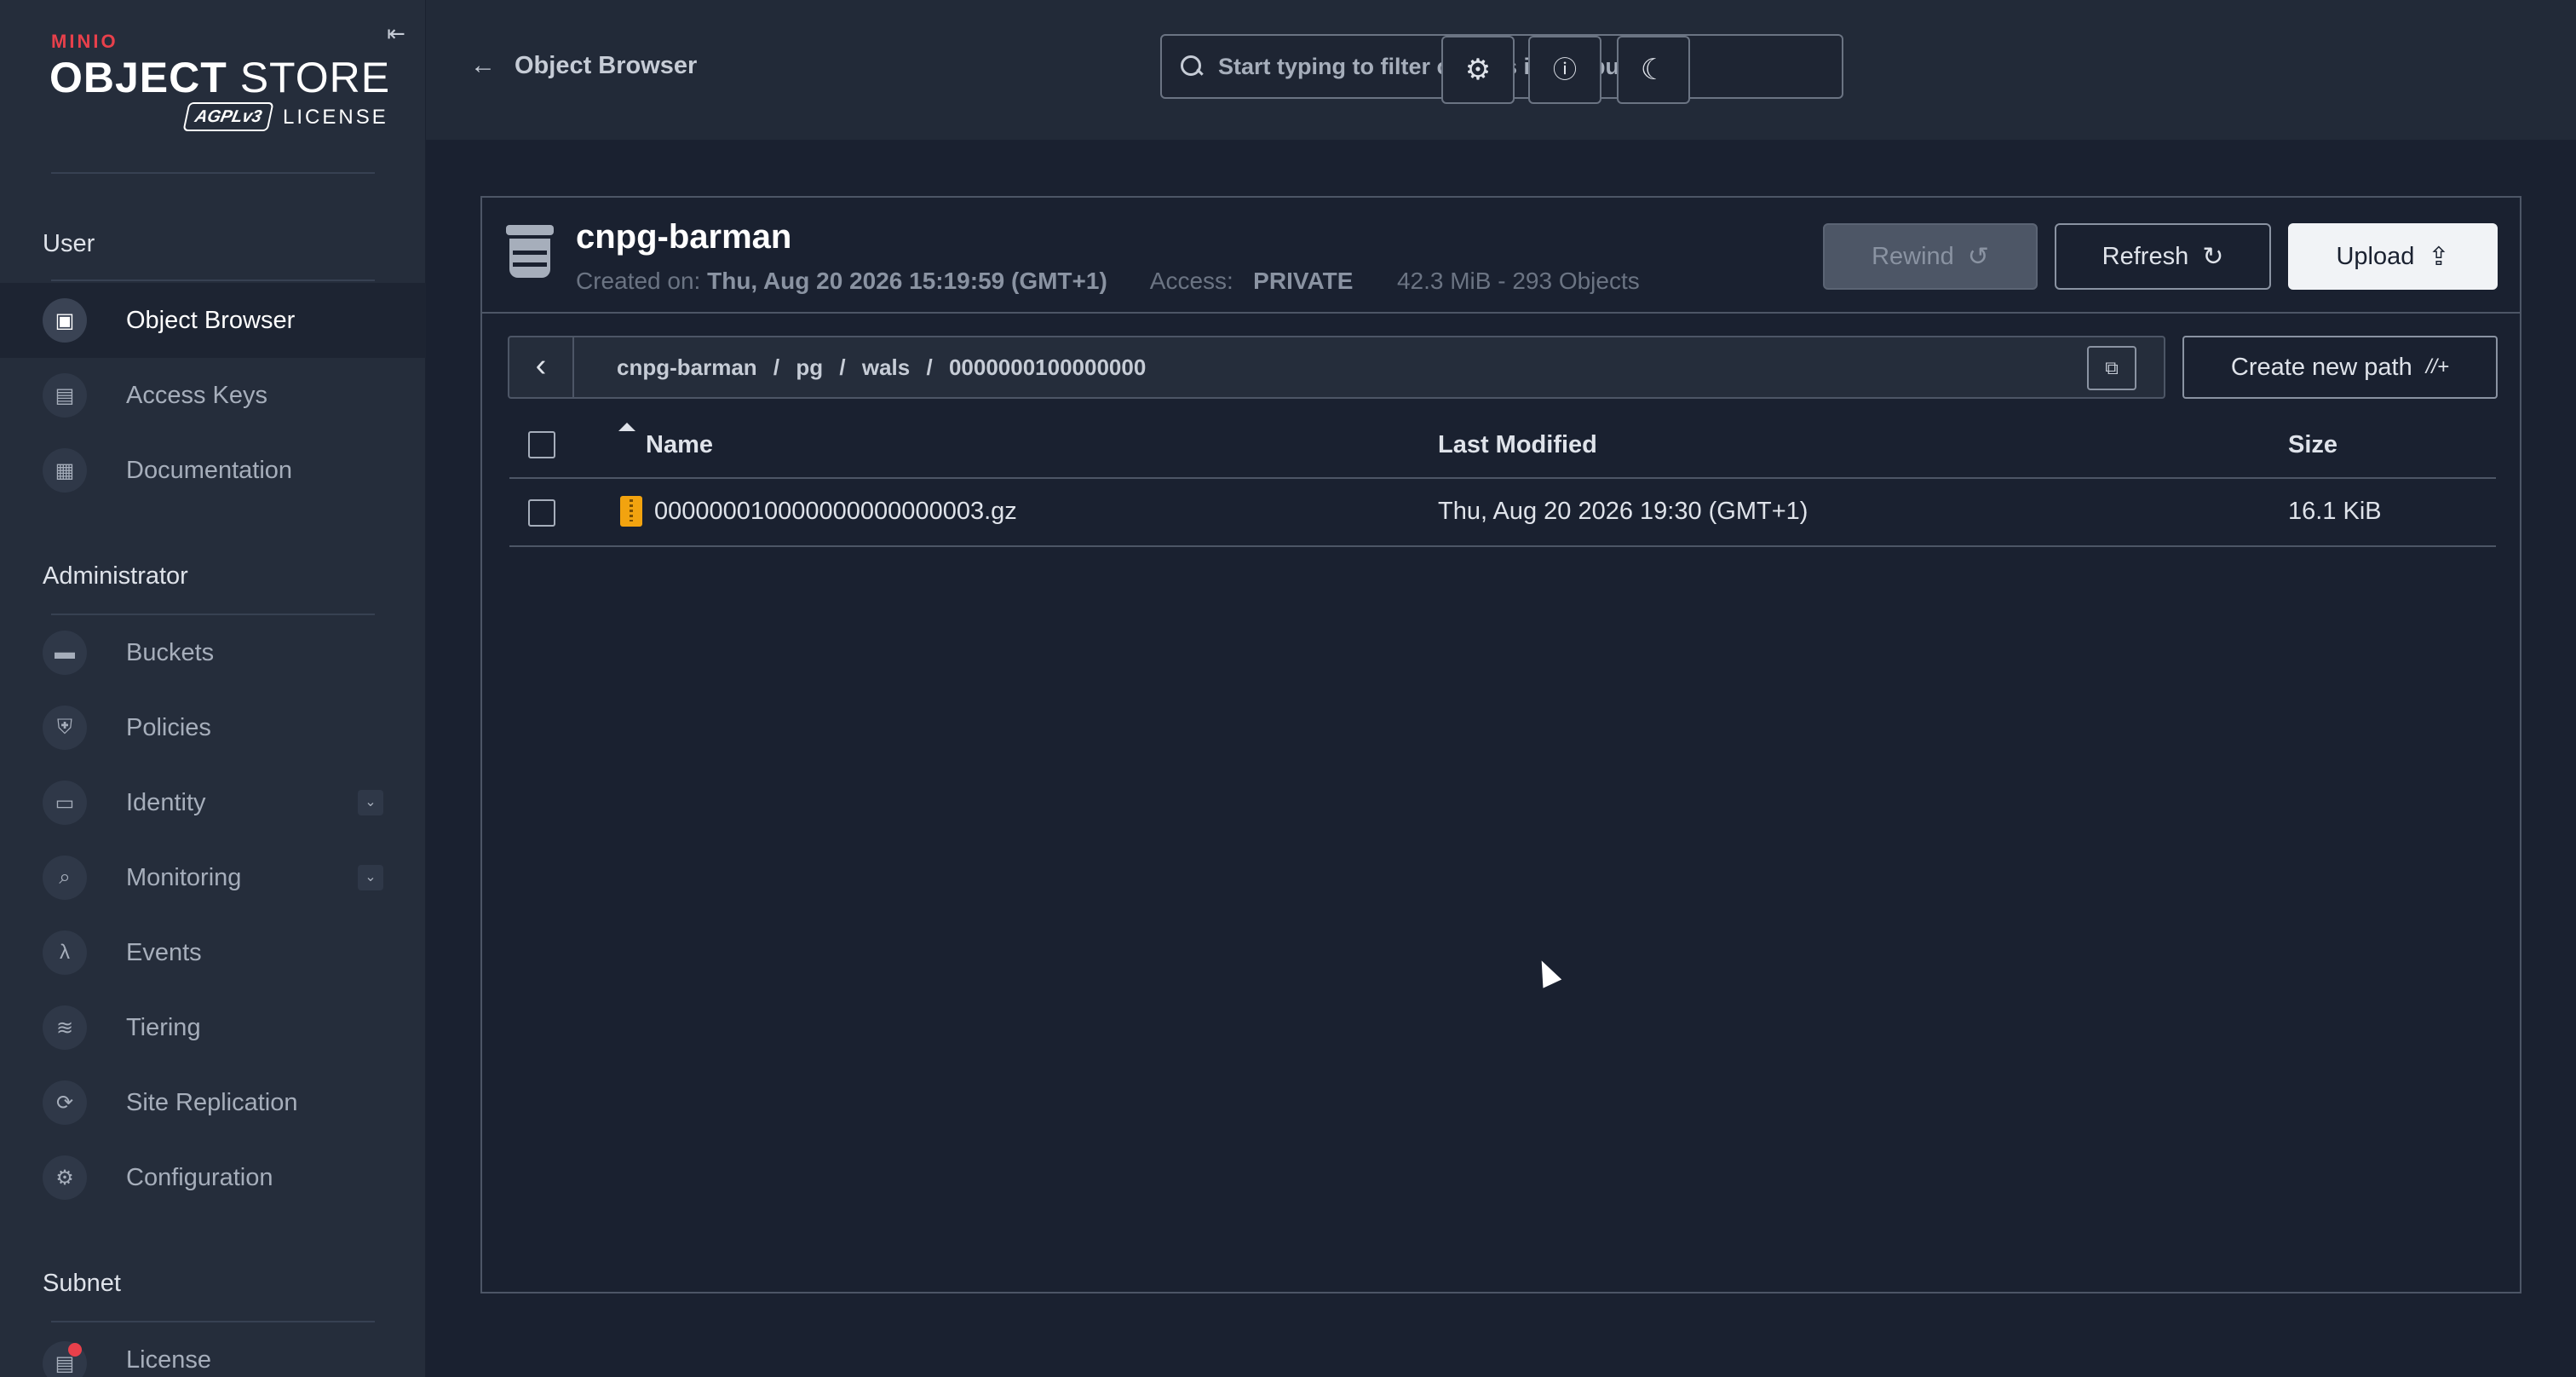  I want to click on refresh-icon: ↻, so click(2213, 256).